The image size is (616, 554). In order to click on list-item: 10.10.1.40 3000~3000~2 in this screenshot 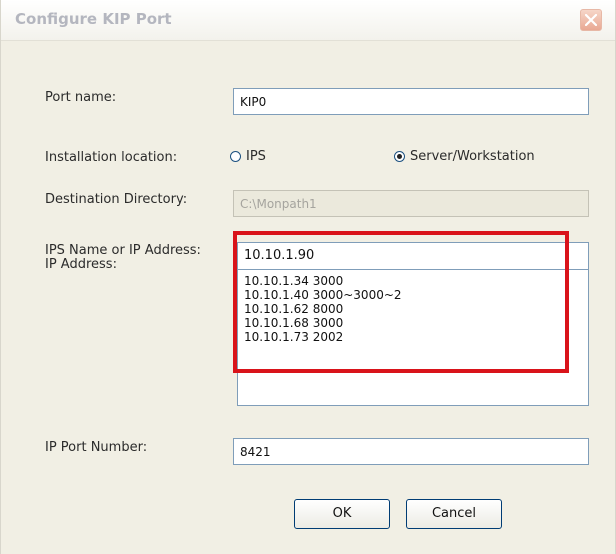, I will do `click(413, 295)`.